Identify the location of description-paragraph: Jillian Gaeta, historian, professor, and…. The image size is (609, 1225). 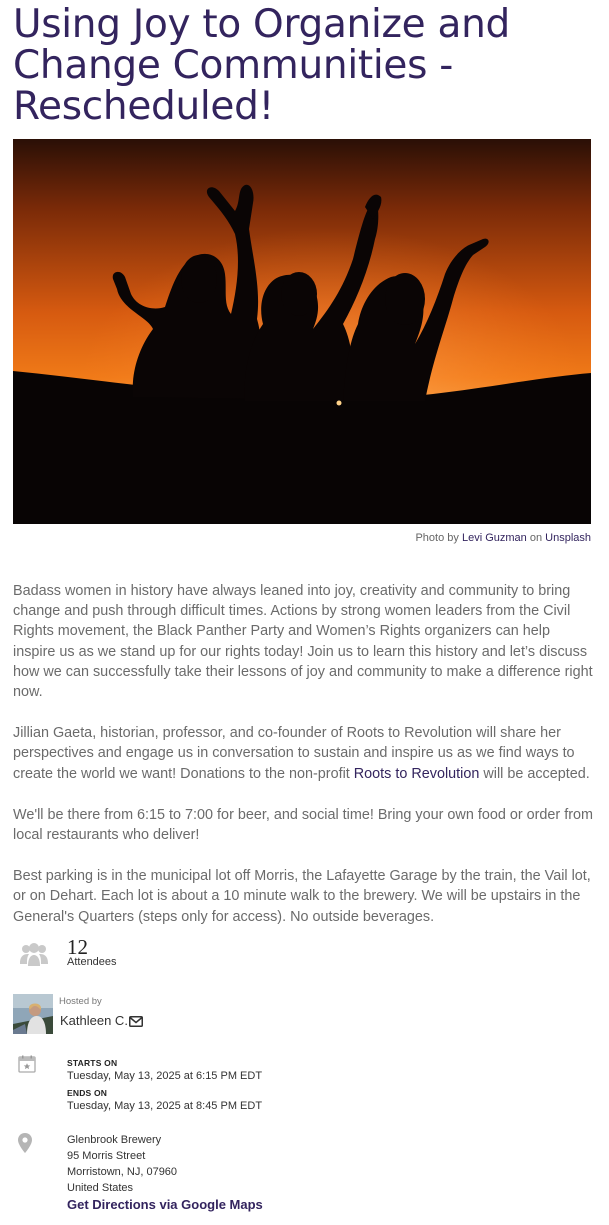
(303, 753).